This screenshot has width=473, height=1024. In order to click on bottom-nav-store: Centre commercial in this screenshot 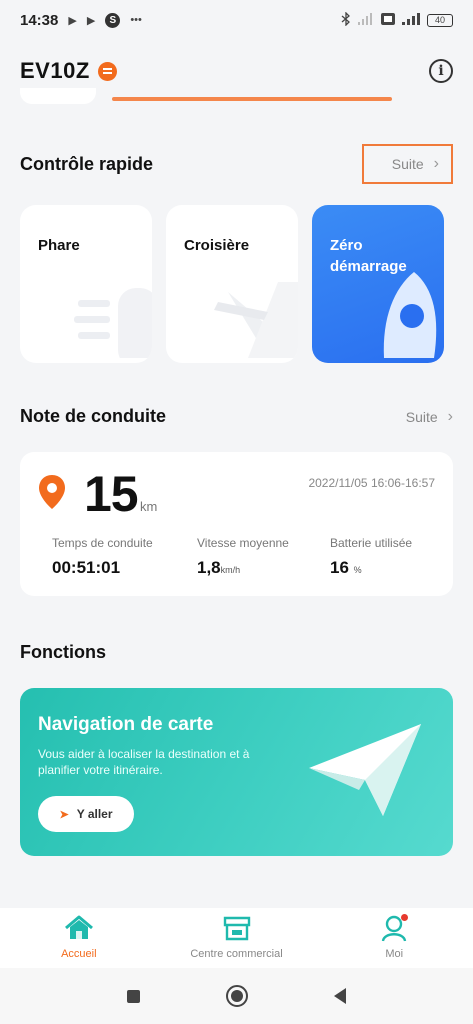, I will do `click(237, 938)`.